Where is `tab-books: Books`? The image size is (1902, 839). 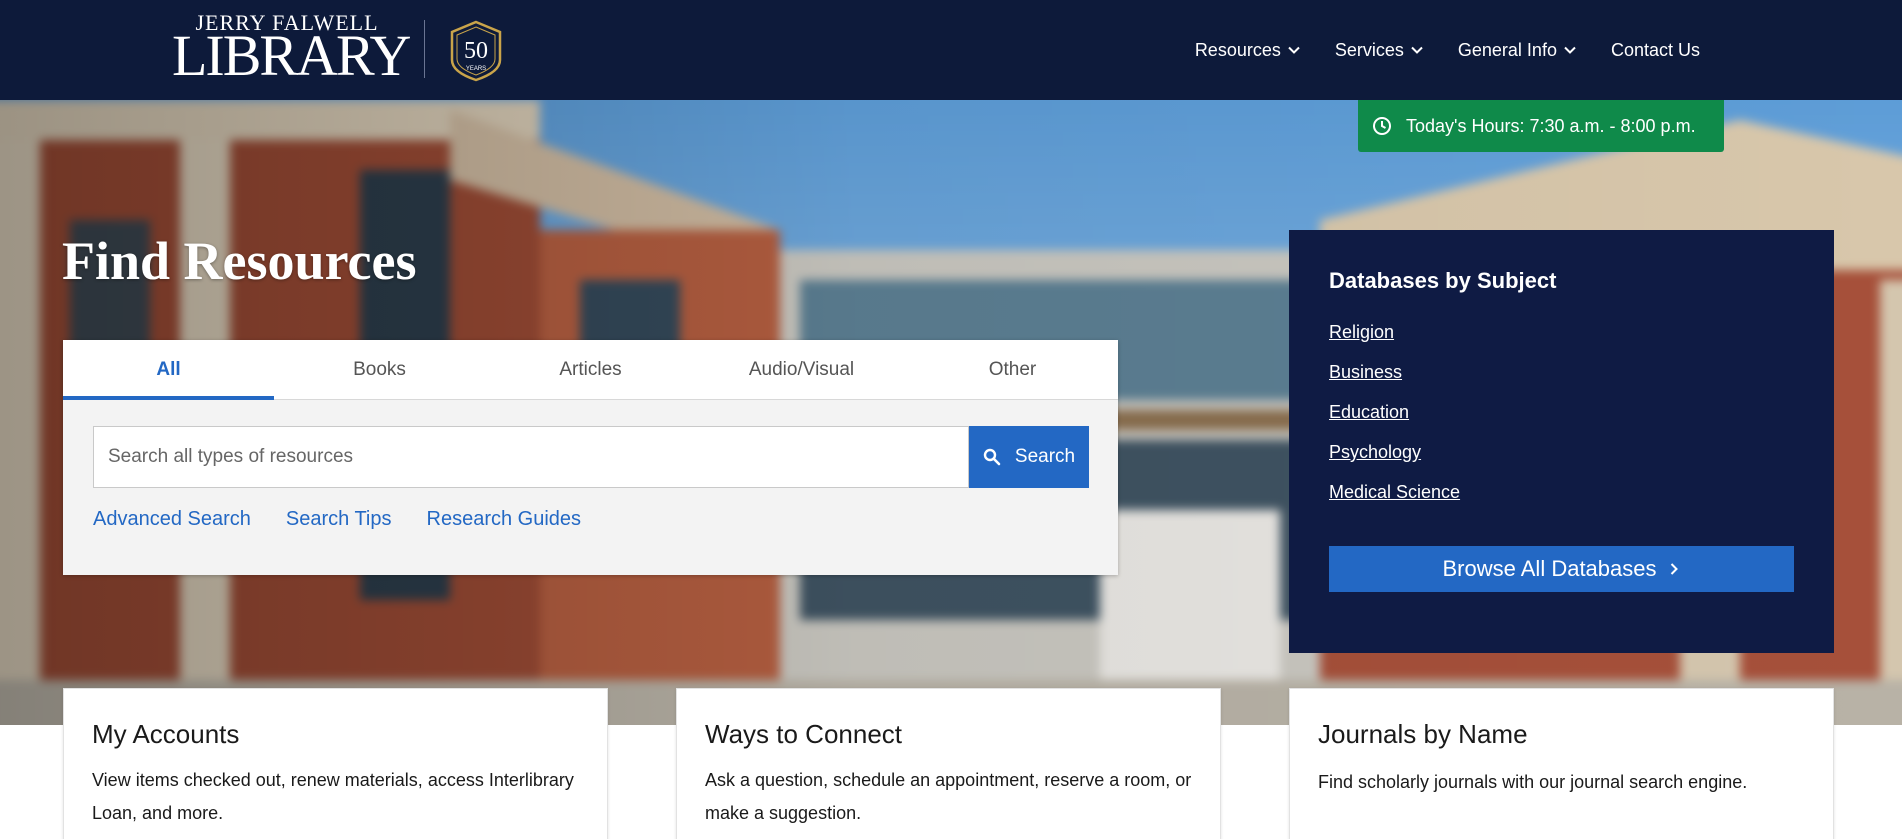
tab-books: Books is located at coordinates (379, 369).